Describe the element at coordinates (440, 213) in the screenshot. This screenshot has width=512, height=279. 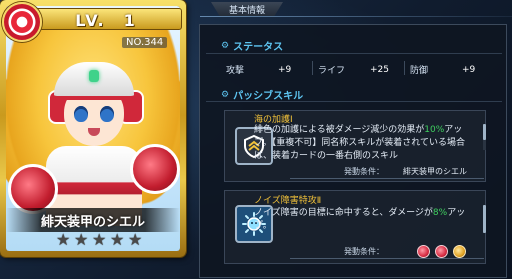
I see `skill-desc-percent: 8%` at that location.